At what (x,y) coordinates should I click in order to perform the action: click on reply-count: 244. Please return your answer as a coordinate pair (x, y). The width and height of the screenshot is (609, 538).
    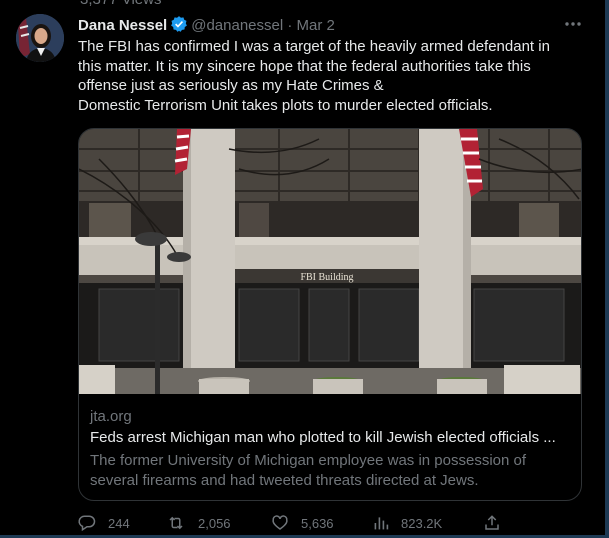
    Looking at the image, I should click on (119, 523).